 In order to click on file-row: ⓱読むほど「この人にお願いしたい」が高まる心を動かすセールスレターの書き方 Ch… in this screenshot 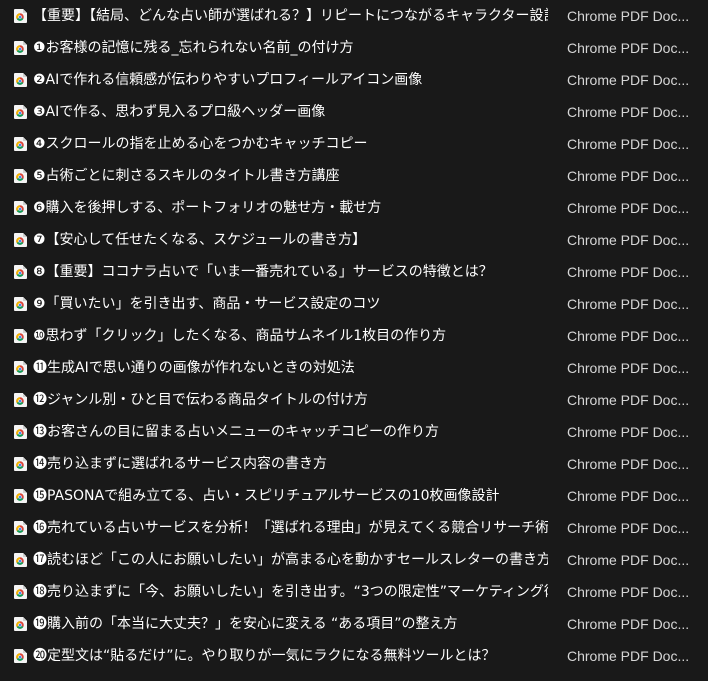, I will do `click(354, 560)`.